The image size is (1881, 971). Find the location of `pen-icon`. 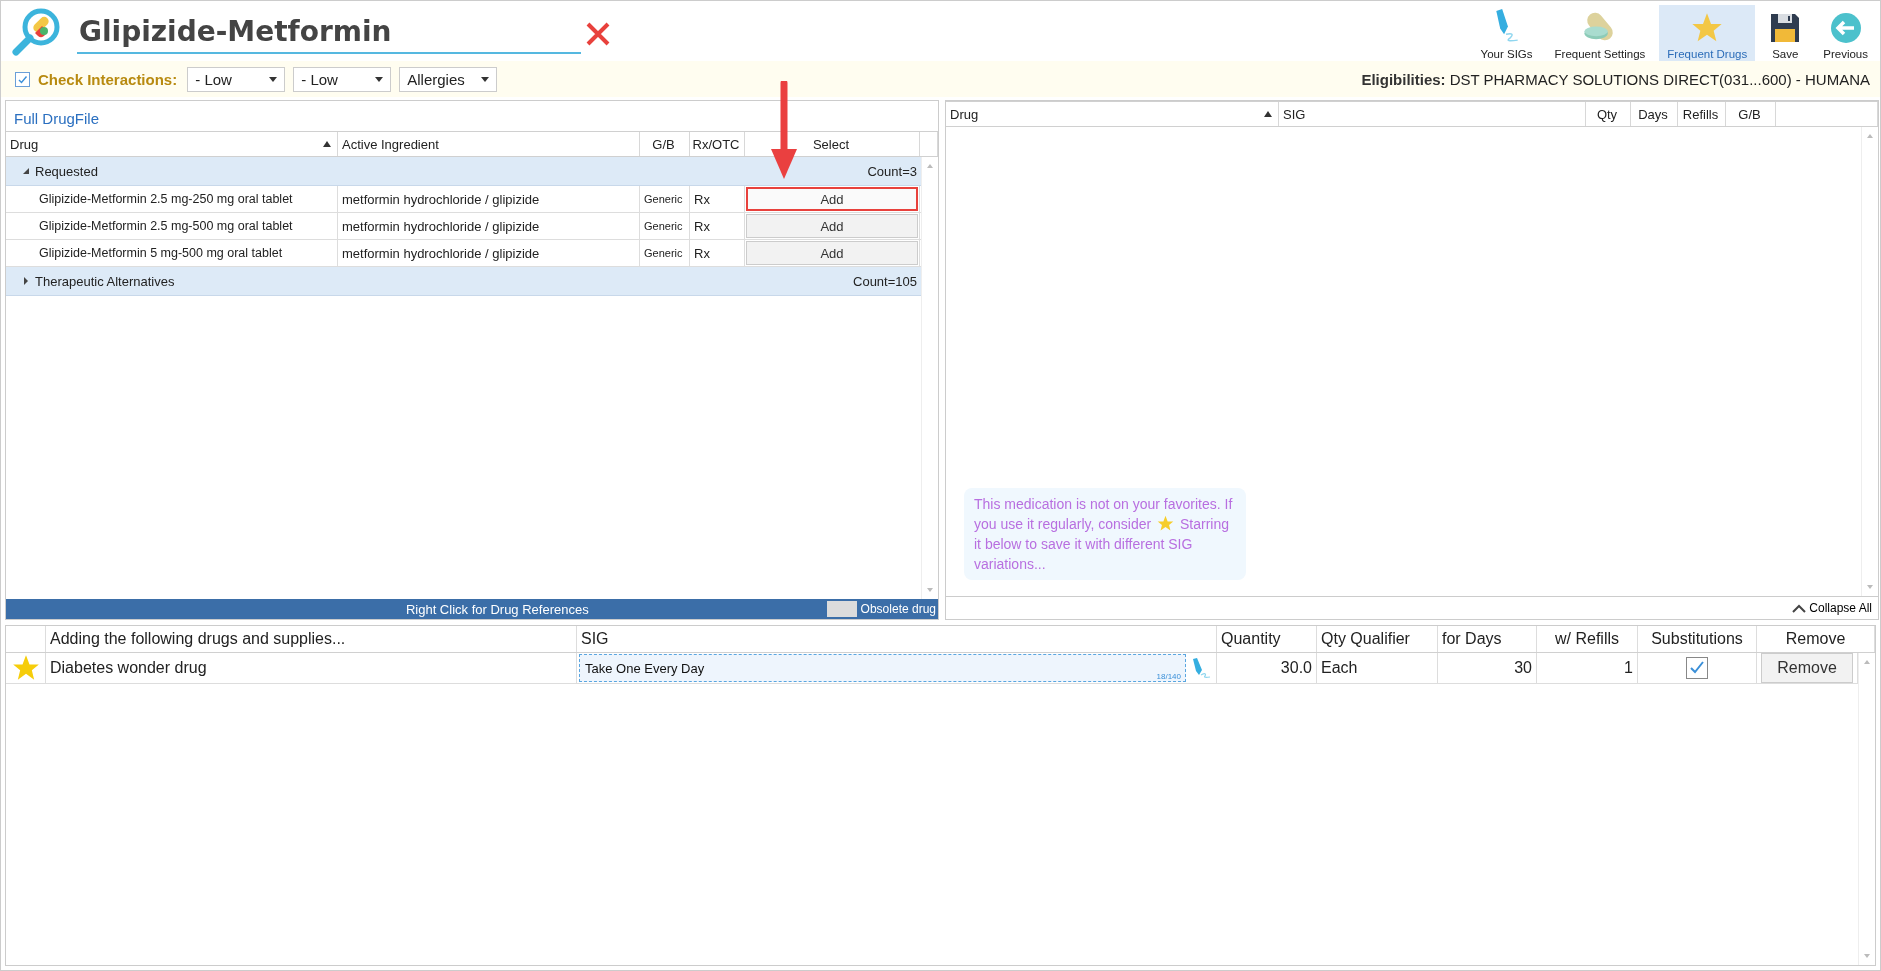

pen-icon is located at coordinates (1201, 668).